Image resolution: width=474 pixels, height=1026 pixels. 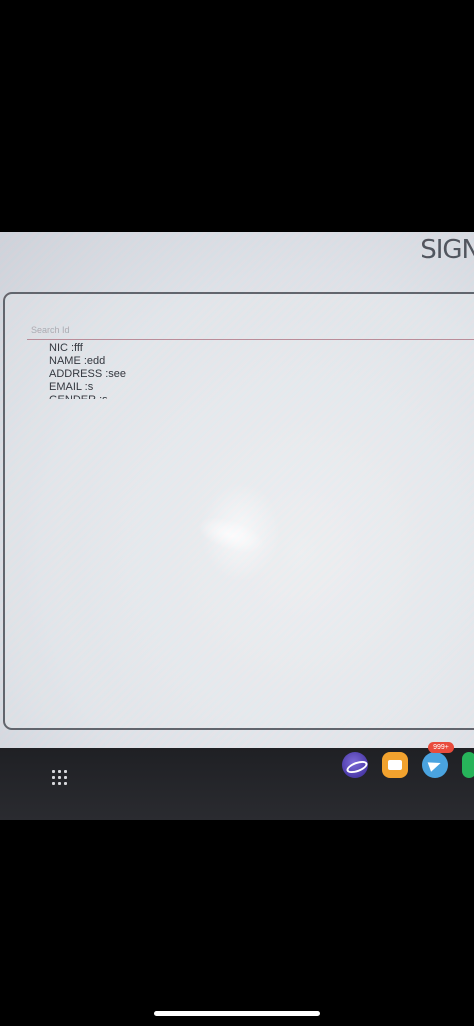 What do you see at coordinates (66, 348) in the screenshot?
I see `nic-field: NIC :fff` at bounding box center [66, 348].